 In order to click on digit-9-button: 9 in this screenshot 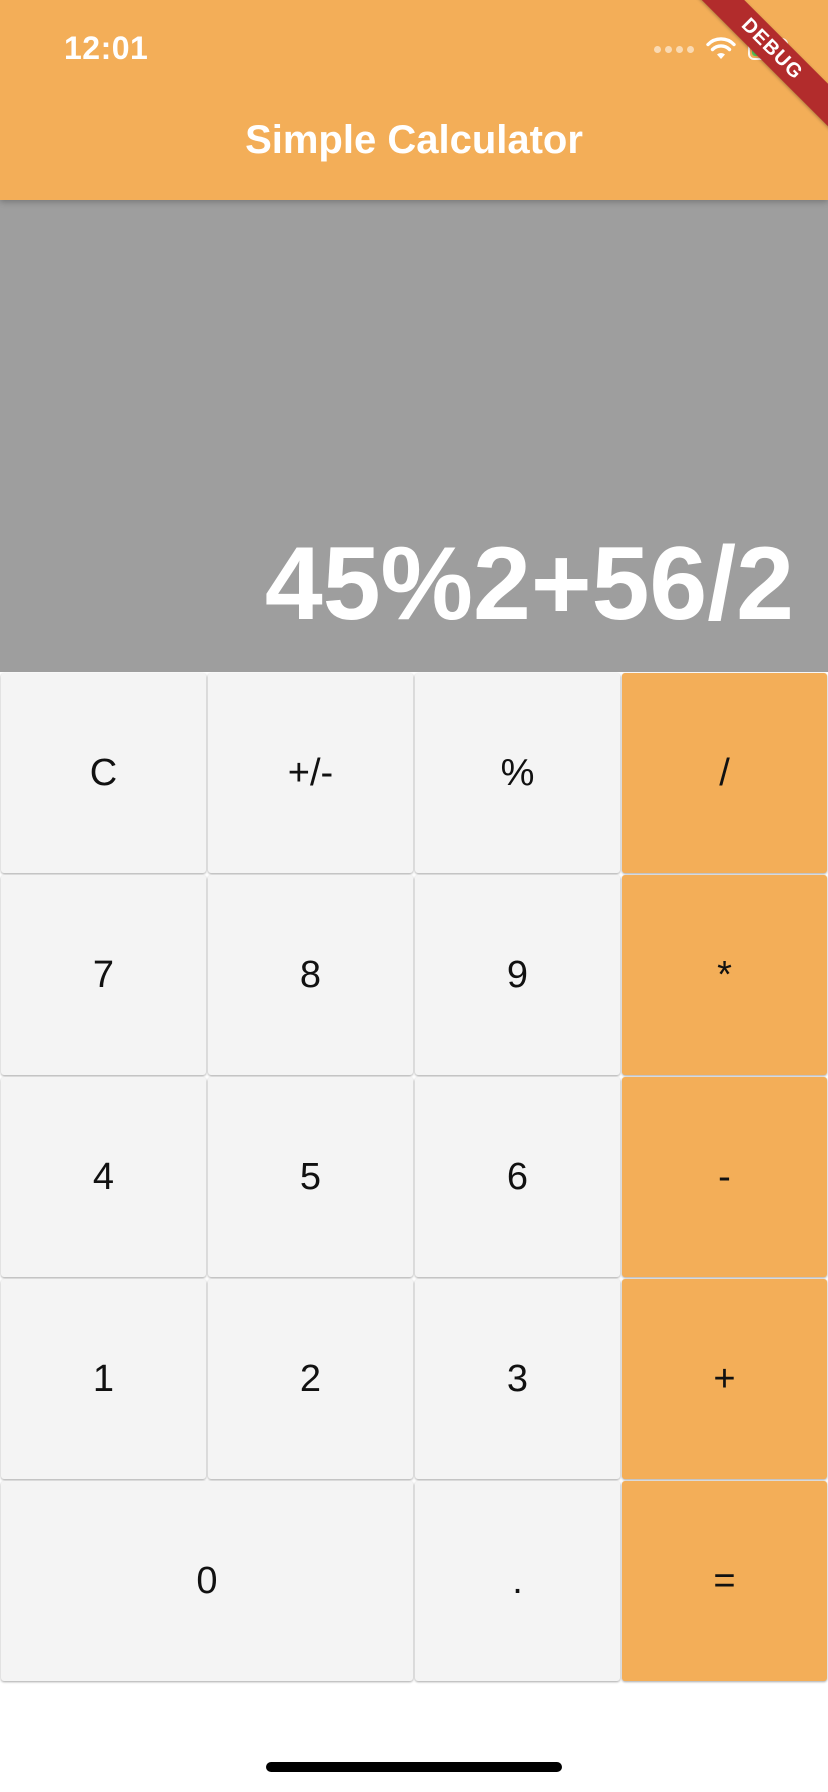, I will do `click(517, 975)`.